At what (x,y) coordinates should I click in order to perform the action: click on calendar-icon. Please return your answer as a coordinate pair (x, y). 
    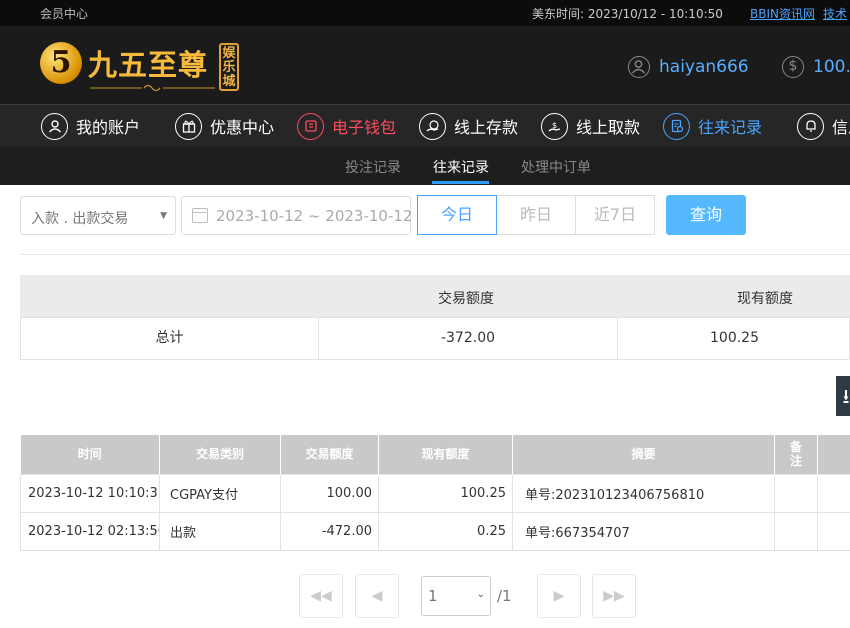
    Looking at the image, I should click on (200, 215).